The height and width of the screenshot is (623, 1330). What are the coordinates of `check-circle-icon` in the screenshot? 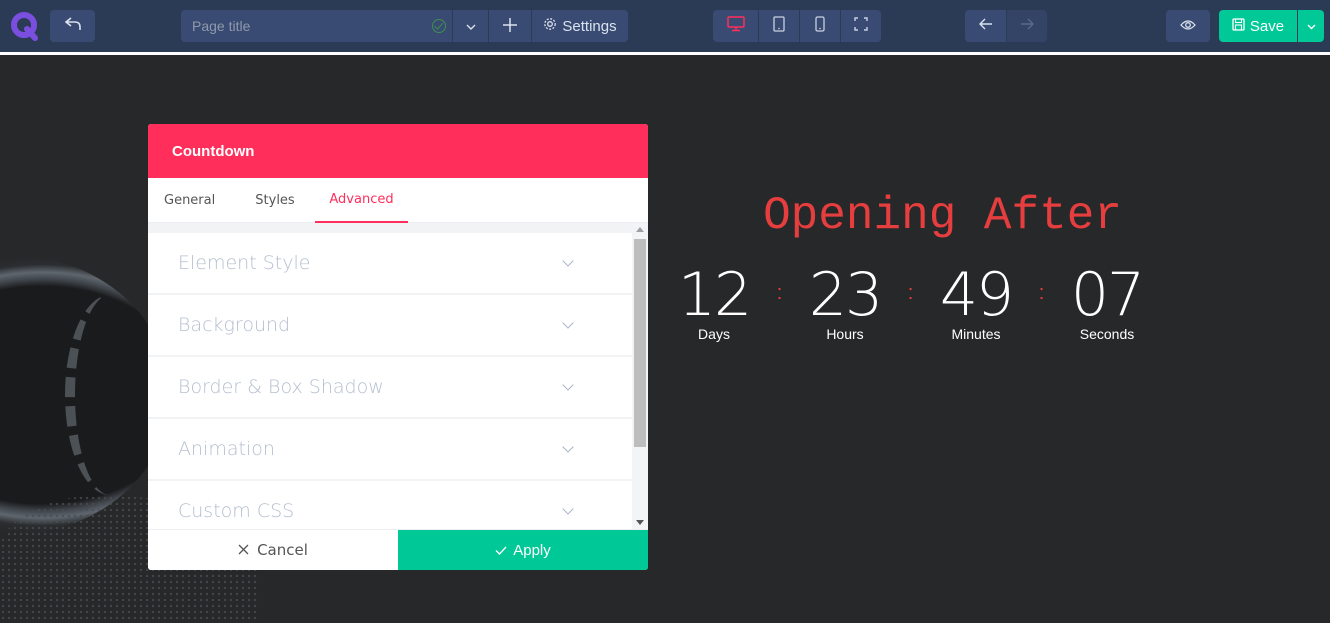 It's located at (439, 26).